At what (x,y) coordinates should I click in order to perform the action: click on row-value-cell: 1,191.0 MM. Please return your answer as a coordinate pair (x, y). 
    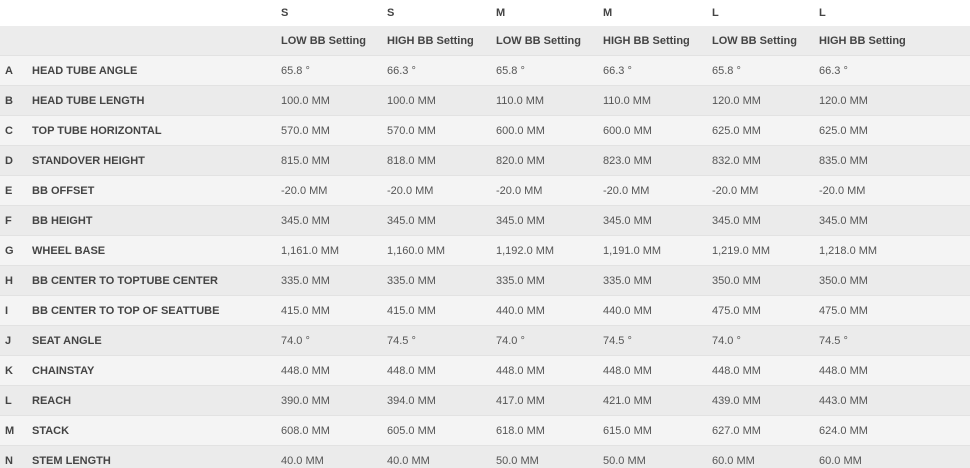
    Looking at the image, I should click on (654, 250).